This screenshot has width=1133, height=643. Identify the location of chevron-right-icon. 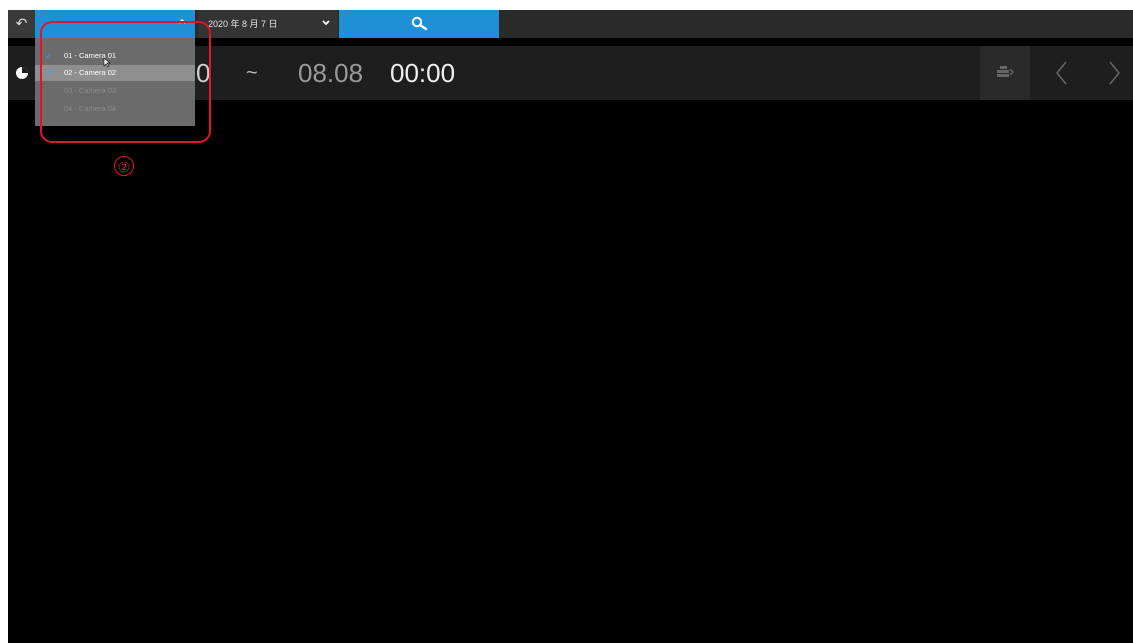
(1114, 73).